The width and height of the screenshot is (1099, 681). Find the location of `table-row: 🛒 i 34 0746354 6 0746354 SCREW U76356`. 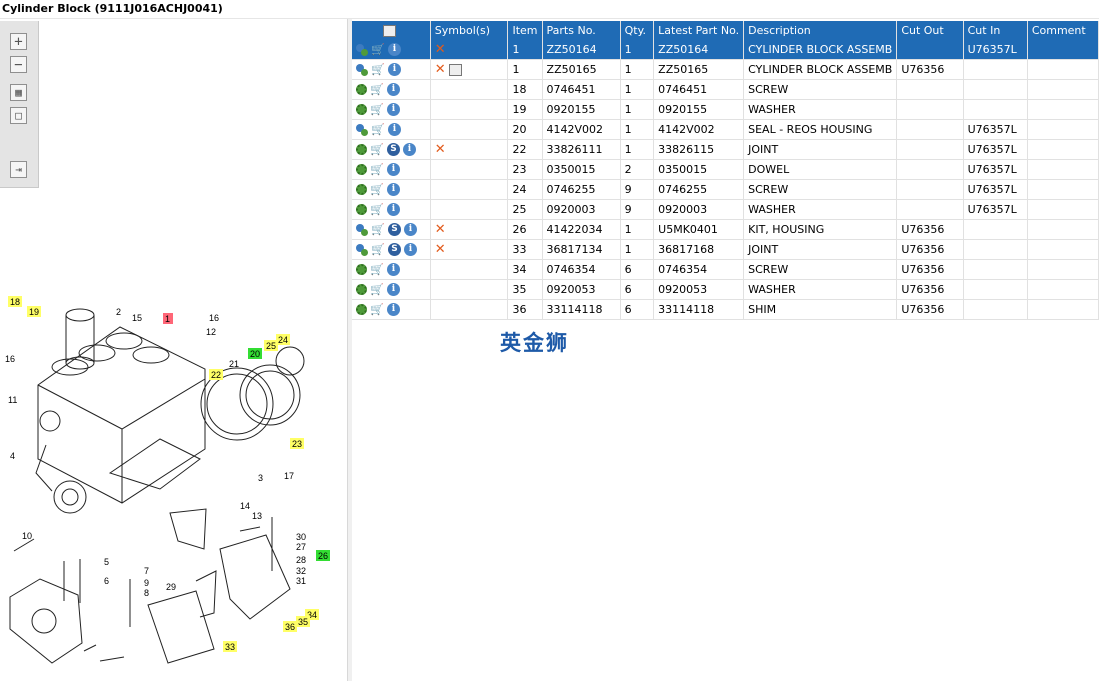

table-row: 🛒 i 34 0746354 6 0746354 SCREW U76356 is located at coordinates (725, 269).